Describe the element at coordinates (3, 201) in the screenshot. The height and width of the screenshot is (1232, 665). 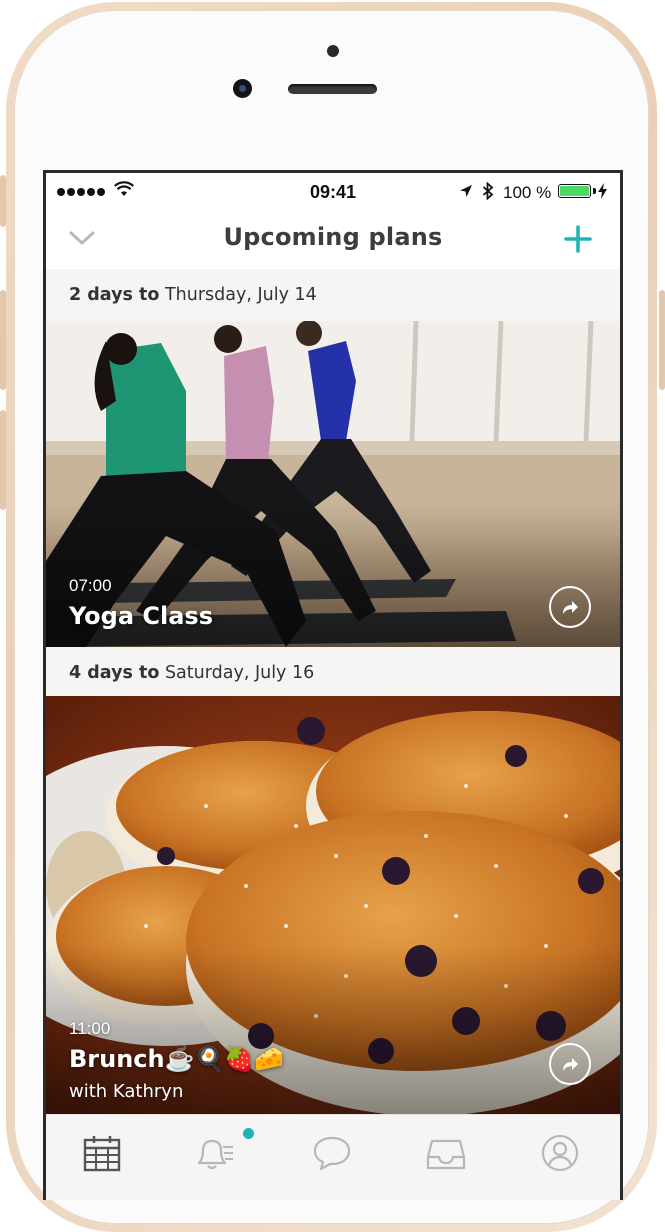
I see `mute-switch` at that location.